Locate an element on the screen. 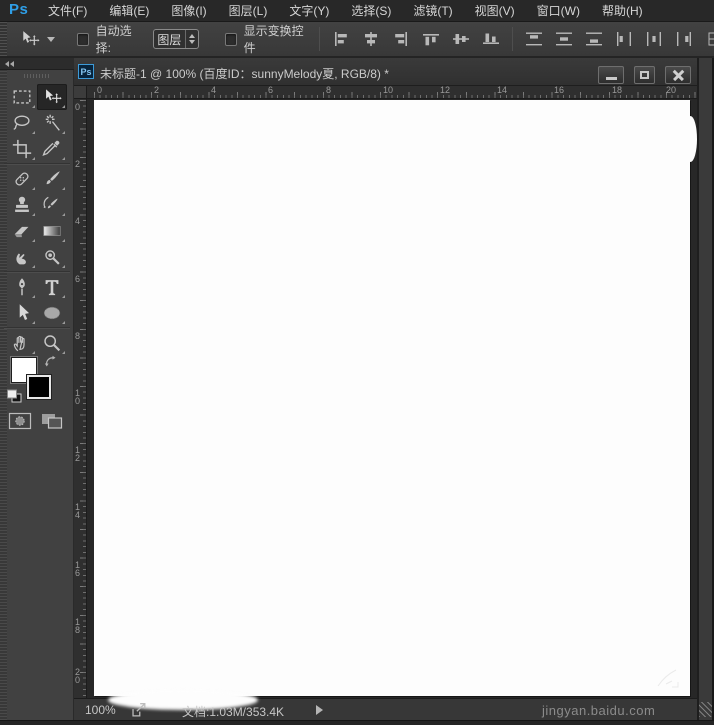 This screenshot has width=714, height=725. share-icon is located at coordinates (138, 710).